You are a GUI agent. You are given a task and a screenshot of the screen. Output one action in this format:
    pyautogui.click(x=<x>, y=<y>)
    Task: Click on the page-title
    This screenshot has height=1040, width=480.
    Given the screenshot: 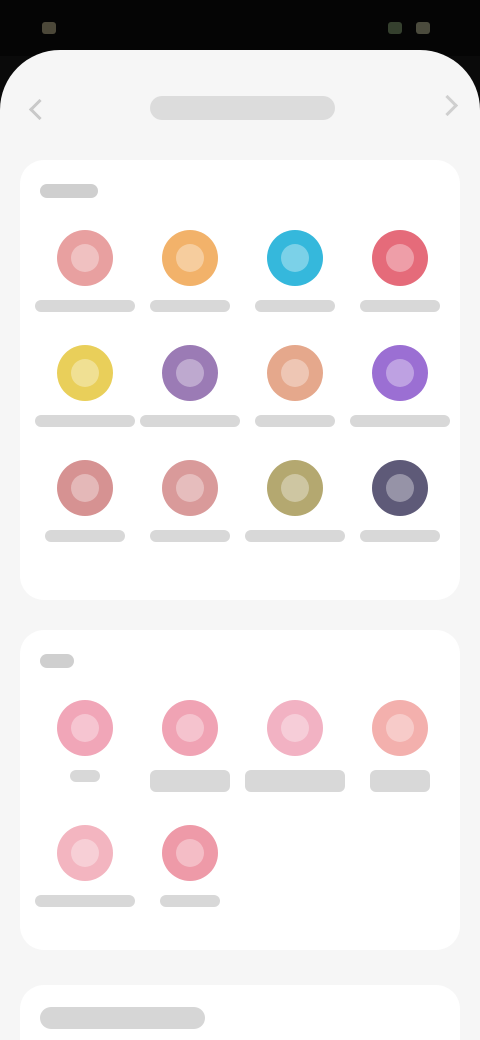 What is the action you would take?
    pyautogui.click(x=242, y=108)
    